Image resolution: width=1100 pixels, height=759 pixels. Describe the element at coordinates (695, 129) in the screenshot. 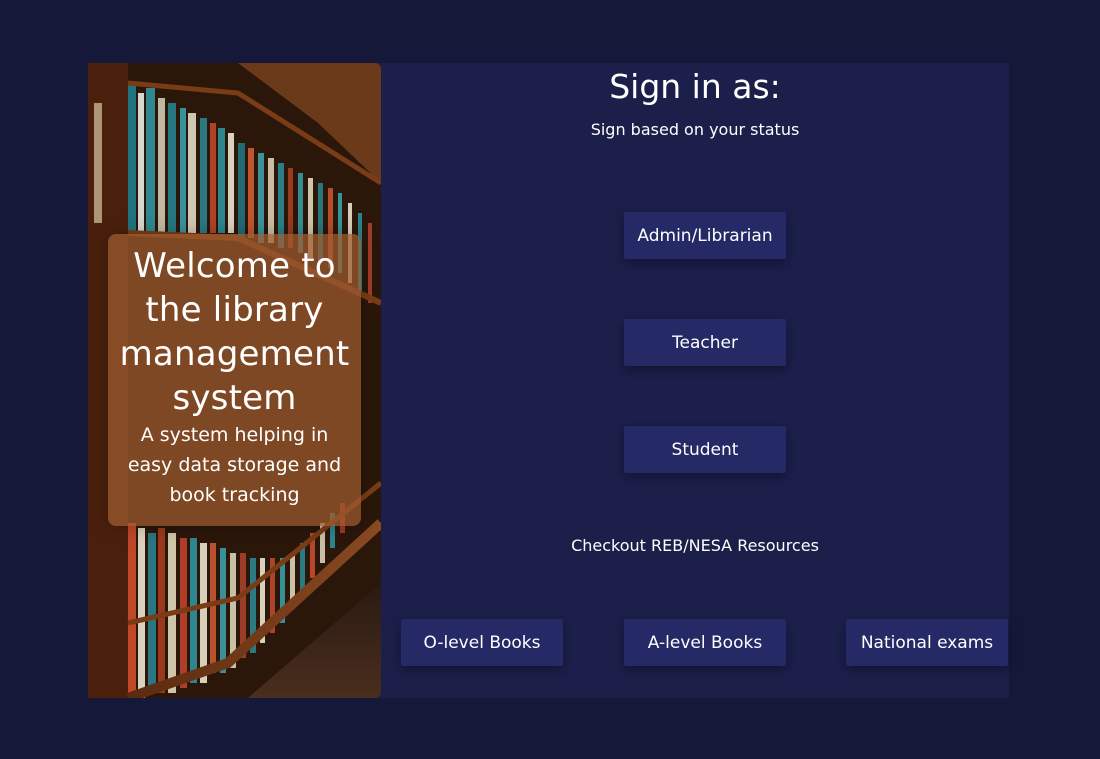

I see `page-subtitle: Sign based on your status` at that location.